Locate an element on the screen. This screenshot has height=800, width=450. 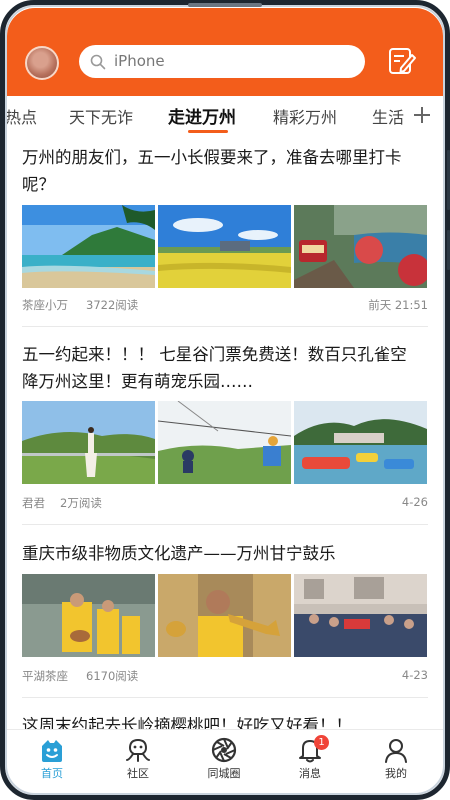
add-tab-icon is located at coordinates (422, 115).